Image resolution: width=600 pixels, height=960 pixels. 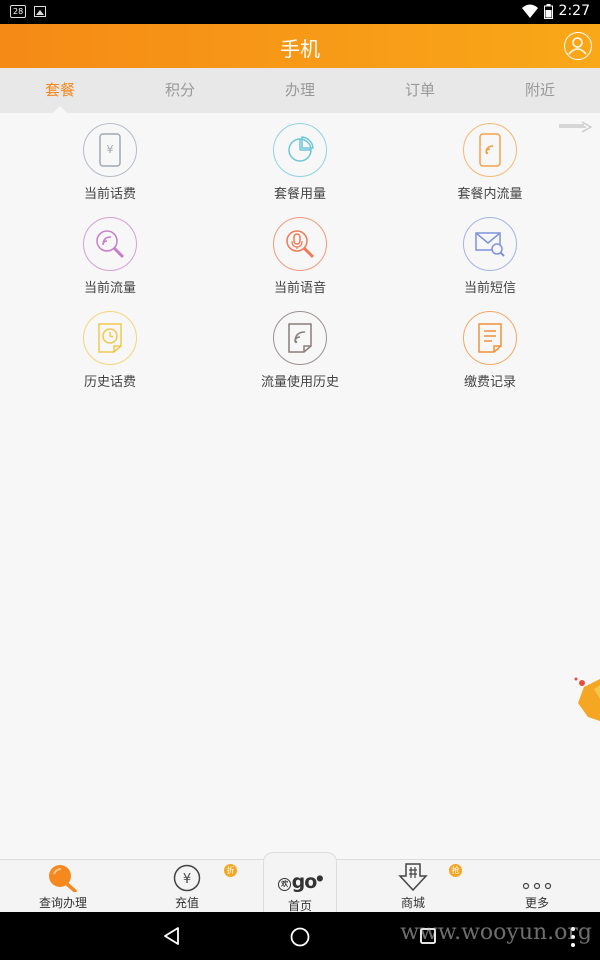 I want to click on tab-nearby: 附近, so click(x=540, y=90).